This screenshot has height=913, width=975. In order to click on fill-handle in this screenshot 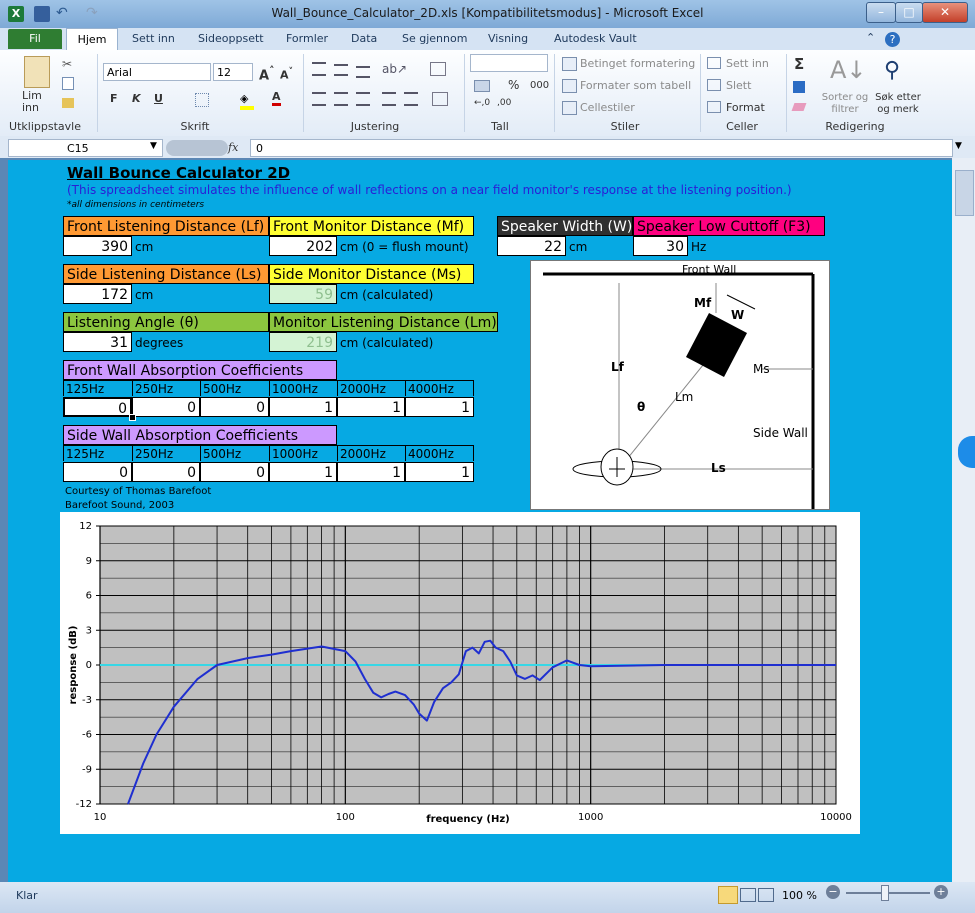, I will do `click(132, 417)`.